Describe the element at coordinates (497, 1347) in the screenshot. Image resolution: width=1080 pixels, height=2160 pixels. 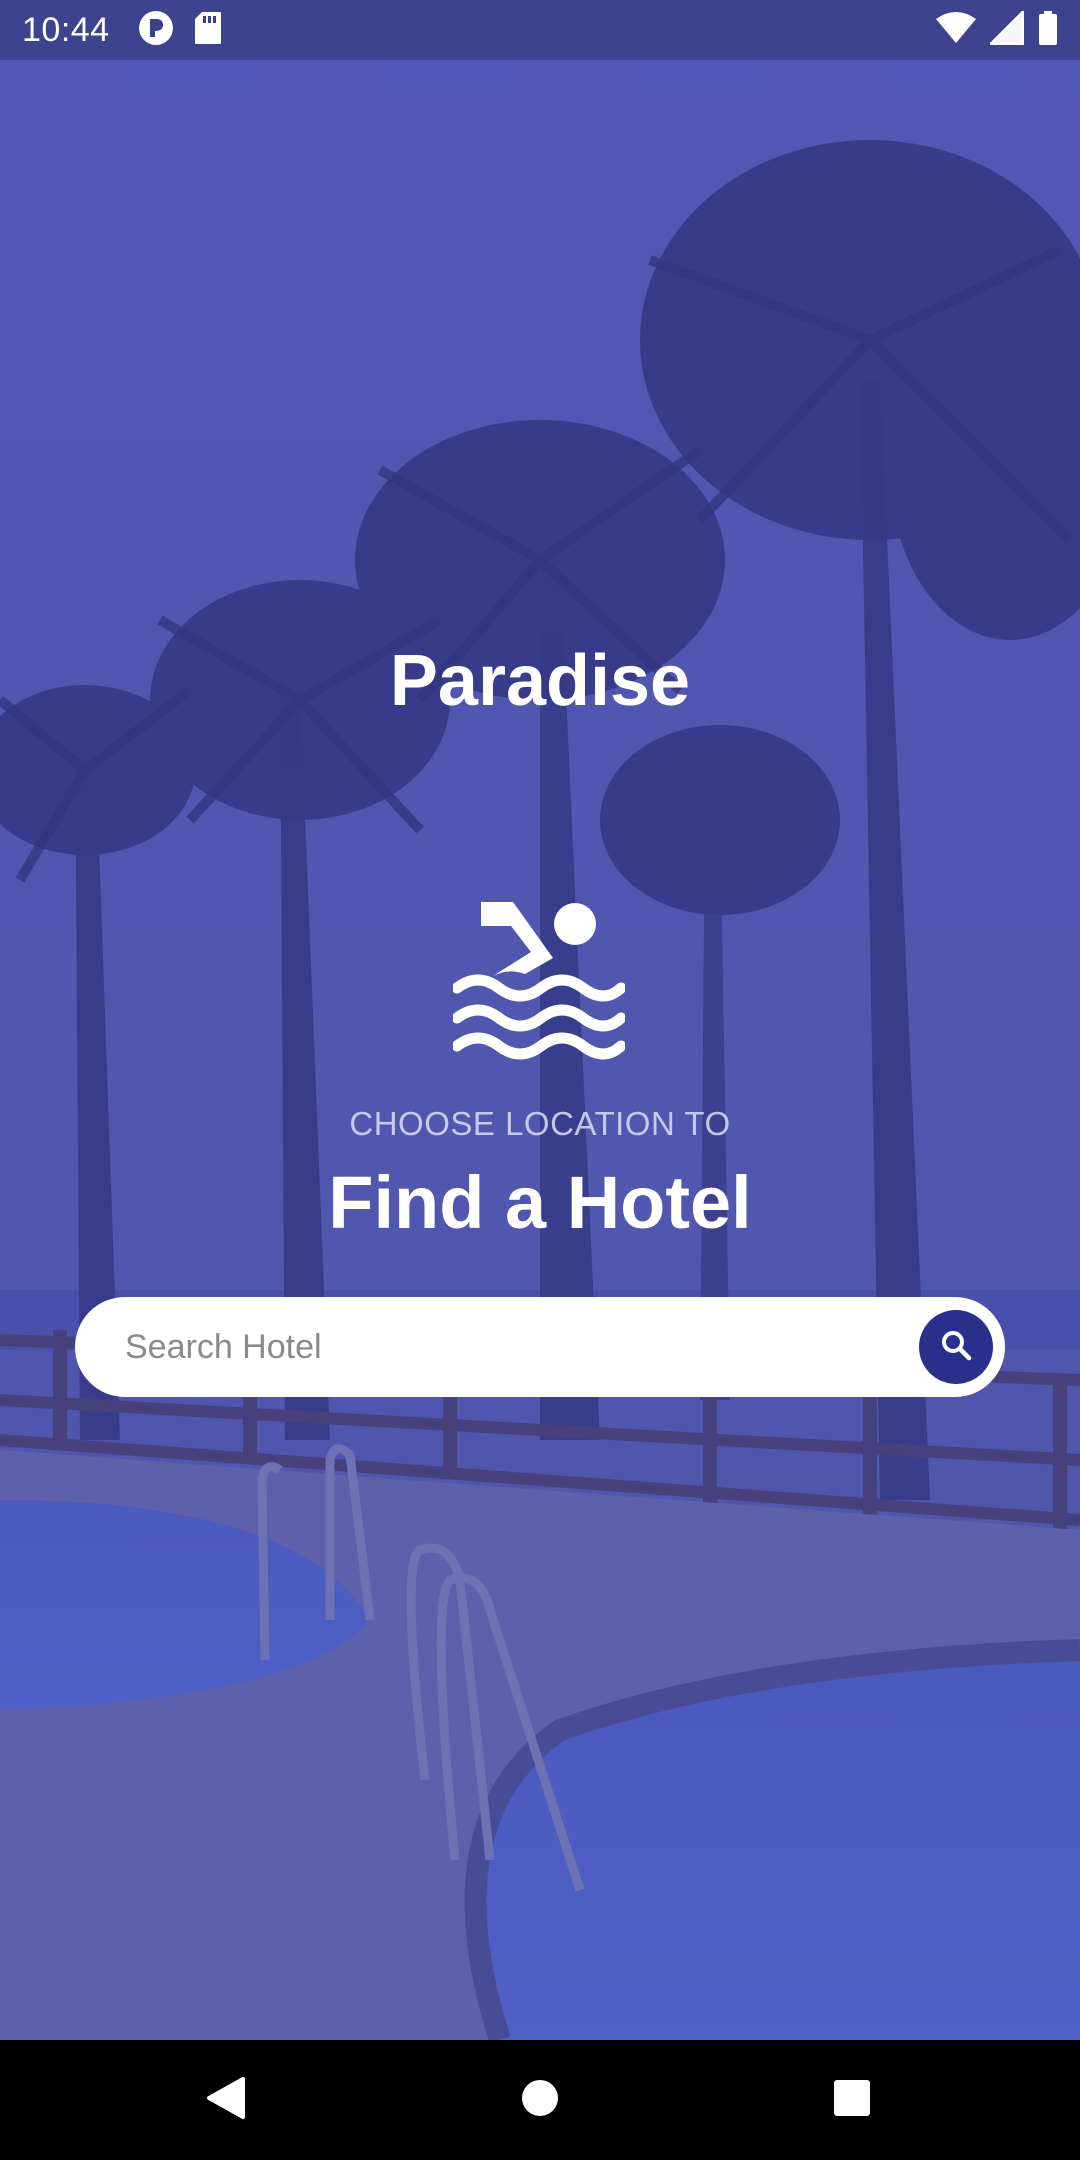
I see `search-input` at that location.